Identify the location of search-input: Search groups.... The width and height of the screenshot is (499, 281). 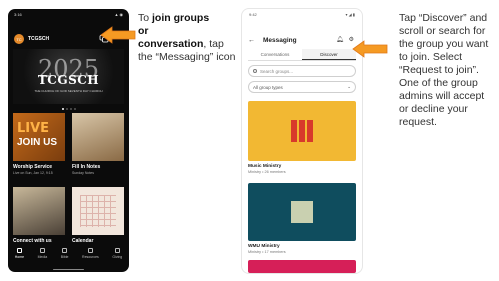
(302, 71).